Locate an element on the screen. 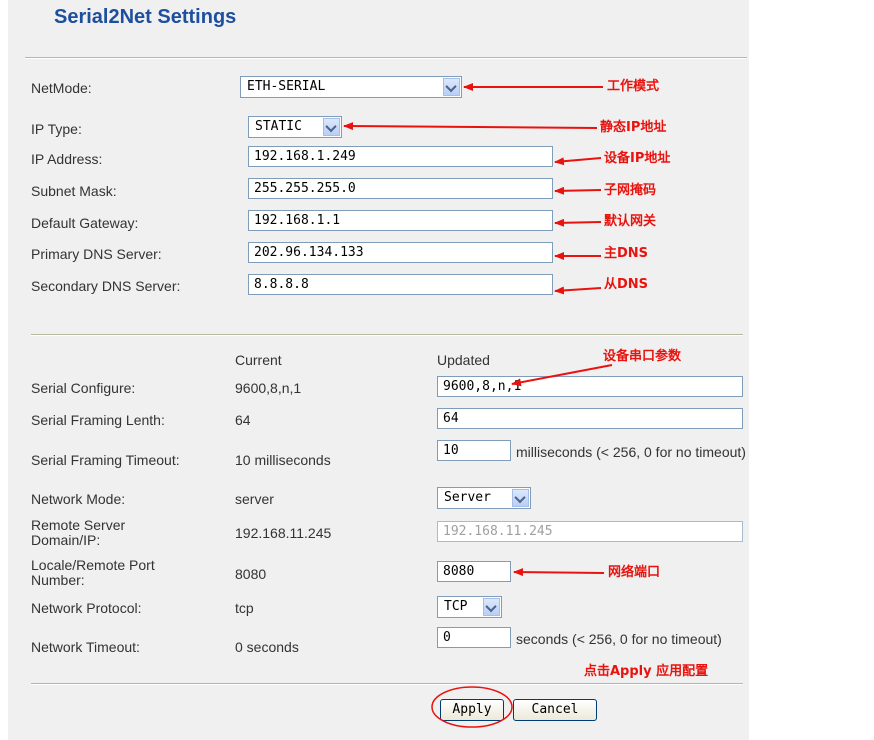 The width and height of the screenshot is (874, 740). network-timeout-note: seconds (< 256, 0 for no timeout) is located at coordinates (619, 639).